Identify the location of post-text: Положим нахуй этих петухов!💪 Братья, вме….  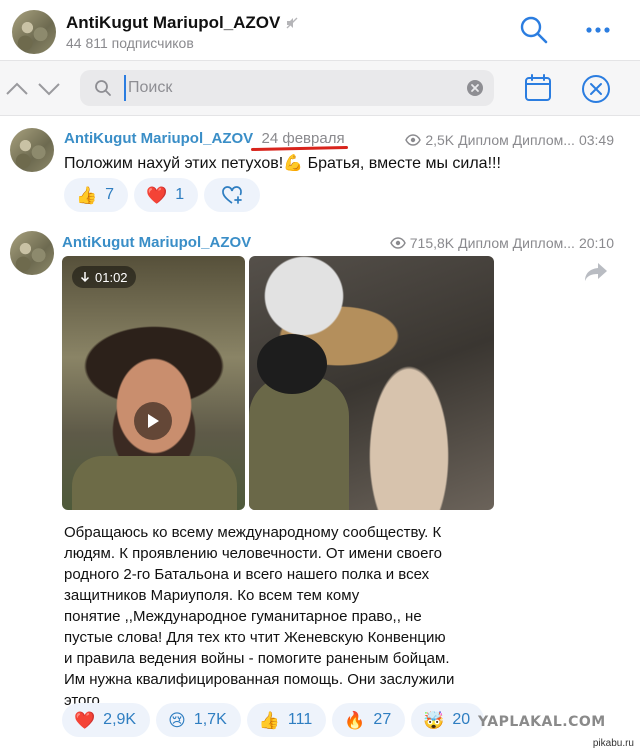
(282, 163).